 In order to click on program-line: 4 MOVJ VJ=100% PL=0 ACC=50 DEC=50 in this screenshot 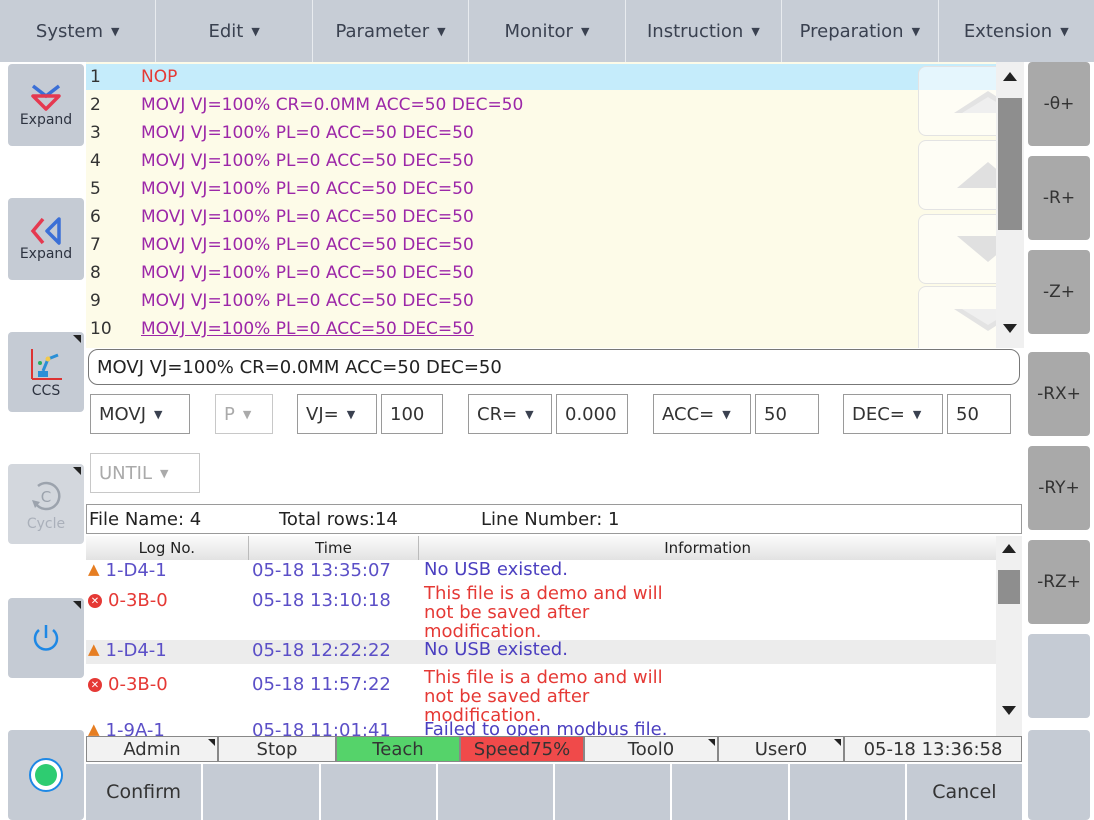, I will do `click(541, 161)`.